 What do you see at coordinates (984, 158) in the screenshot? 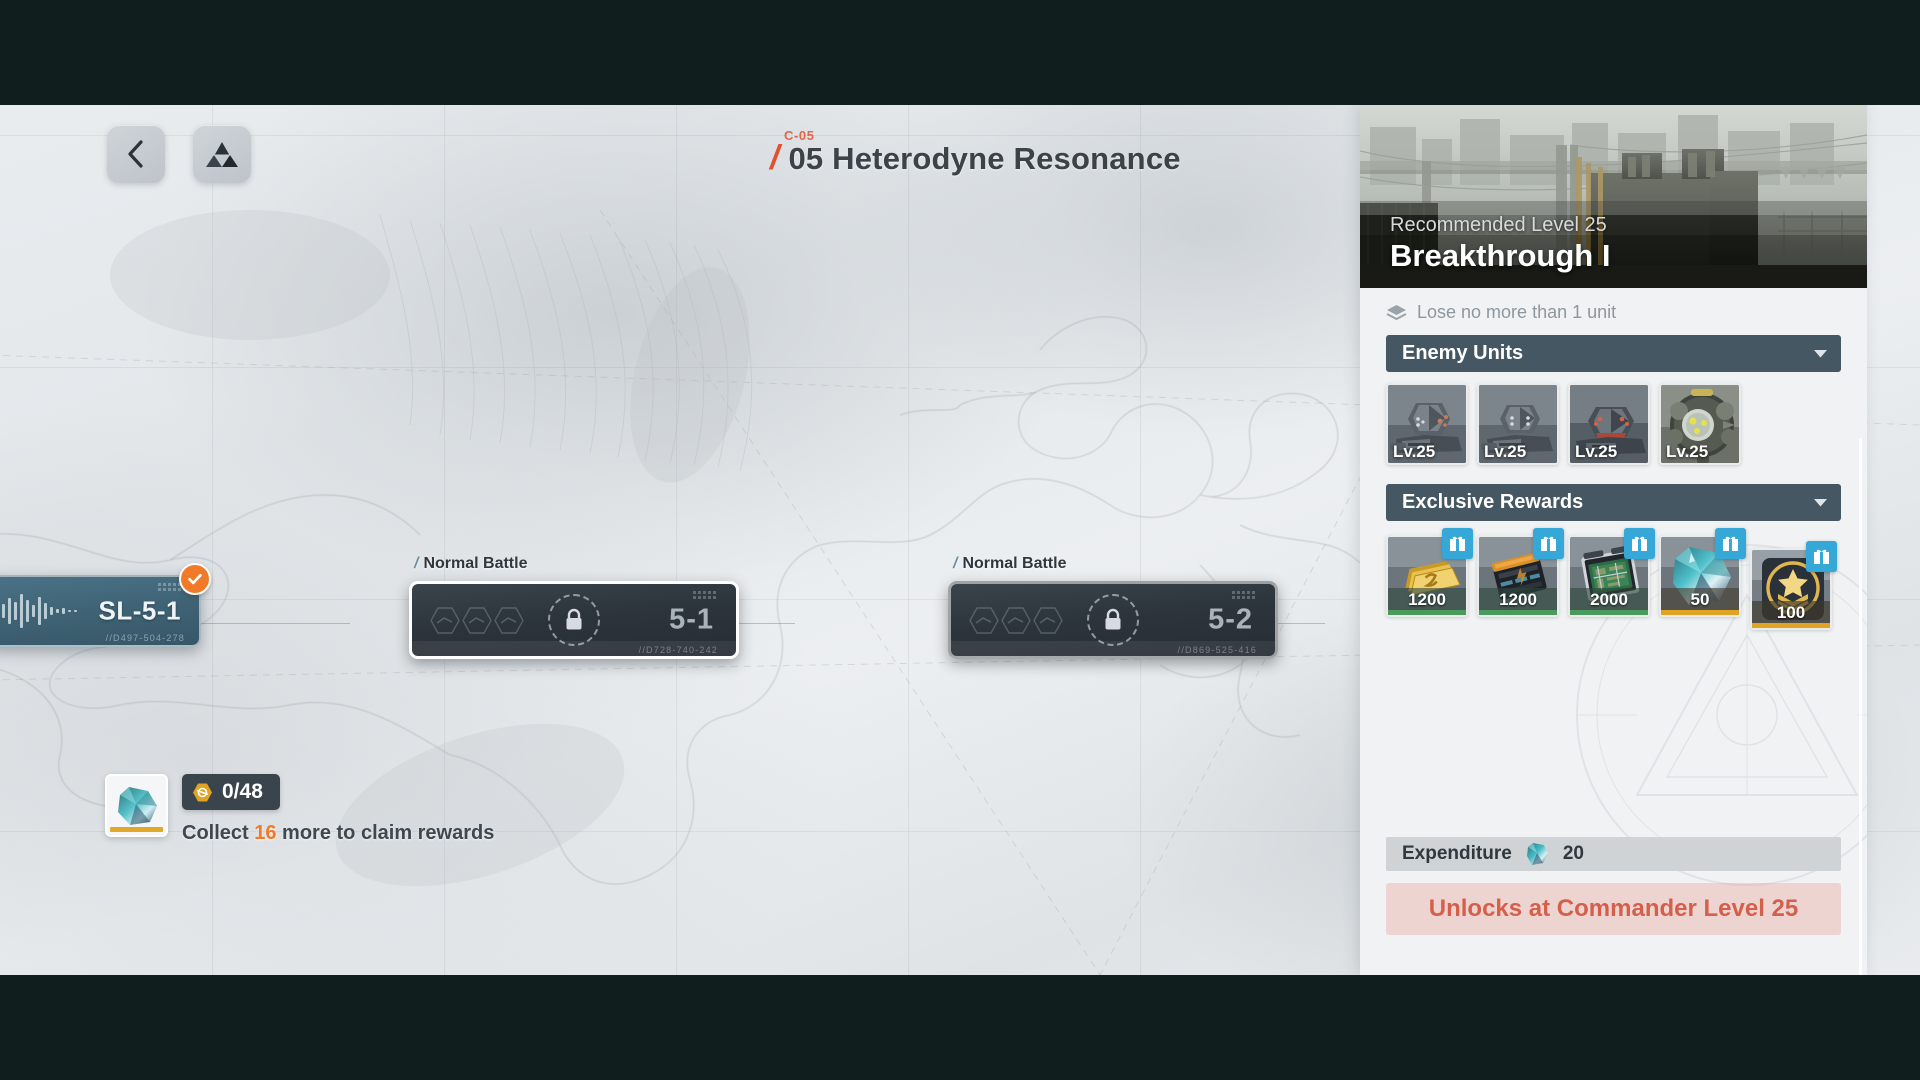
I see `page-title: 05 Heterodyne Resonance` at bounding box center [984, 158].